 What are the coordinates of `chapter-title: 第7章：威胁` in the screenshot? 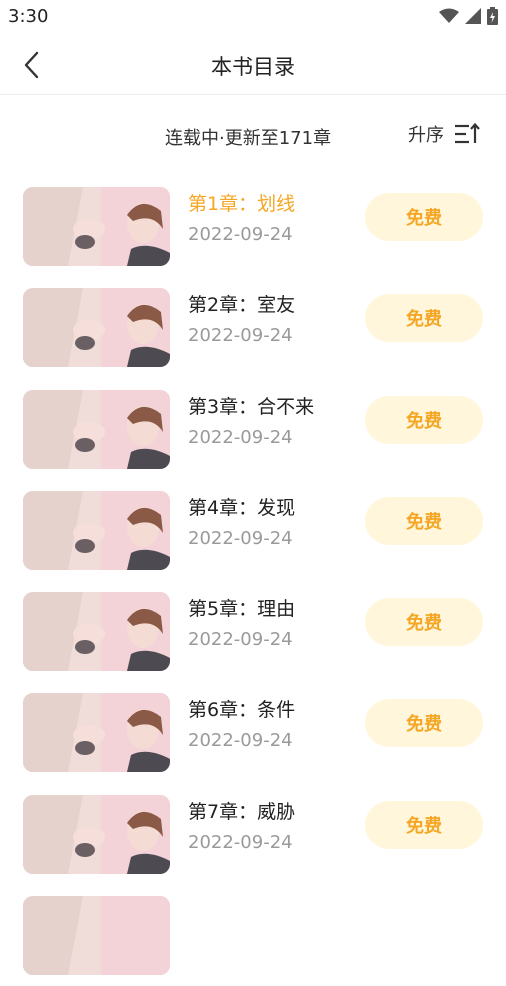 It's located at (242, 811).